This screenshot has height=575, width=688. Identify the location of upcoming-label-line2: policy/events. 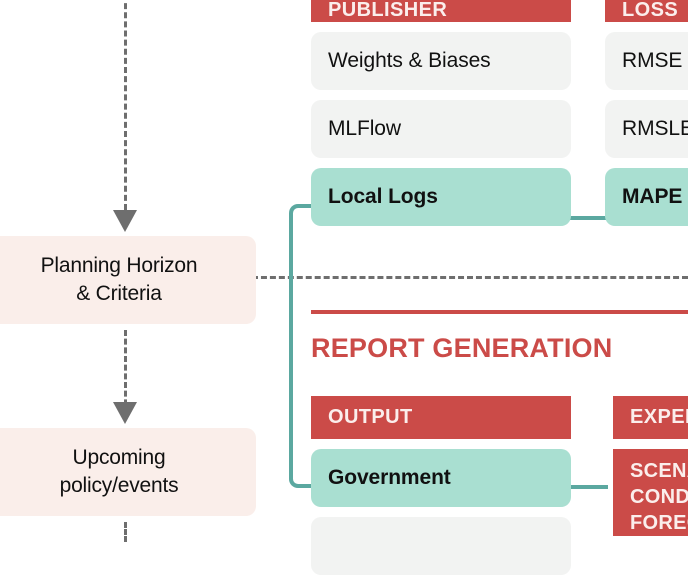
(119, 485).